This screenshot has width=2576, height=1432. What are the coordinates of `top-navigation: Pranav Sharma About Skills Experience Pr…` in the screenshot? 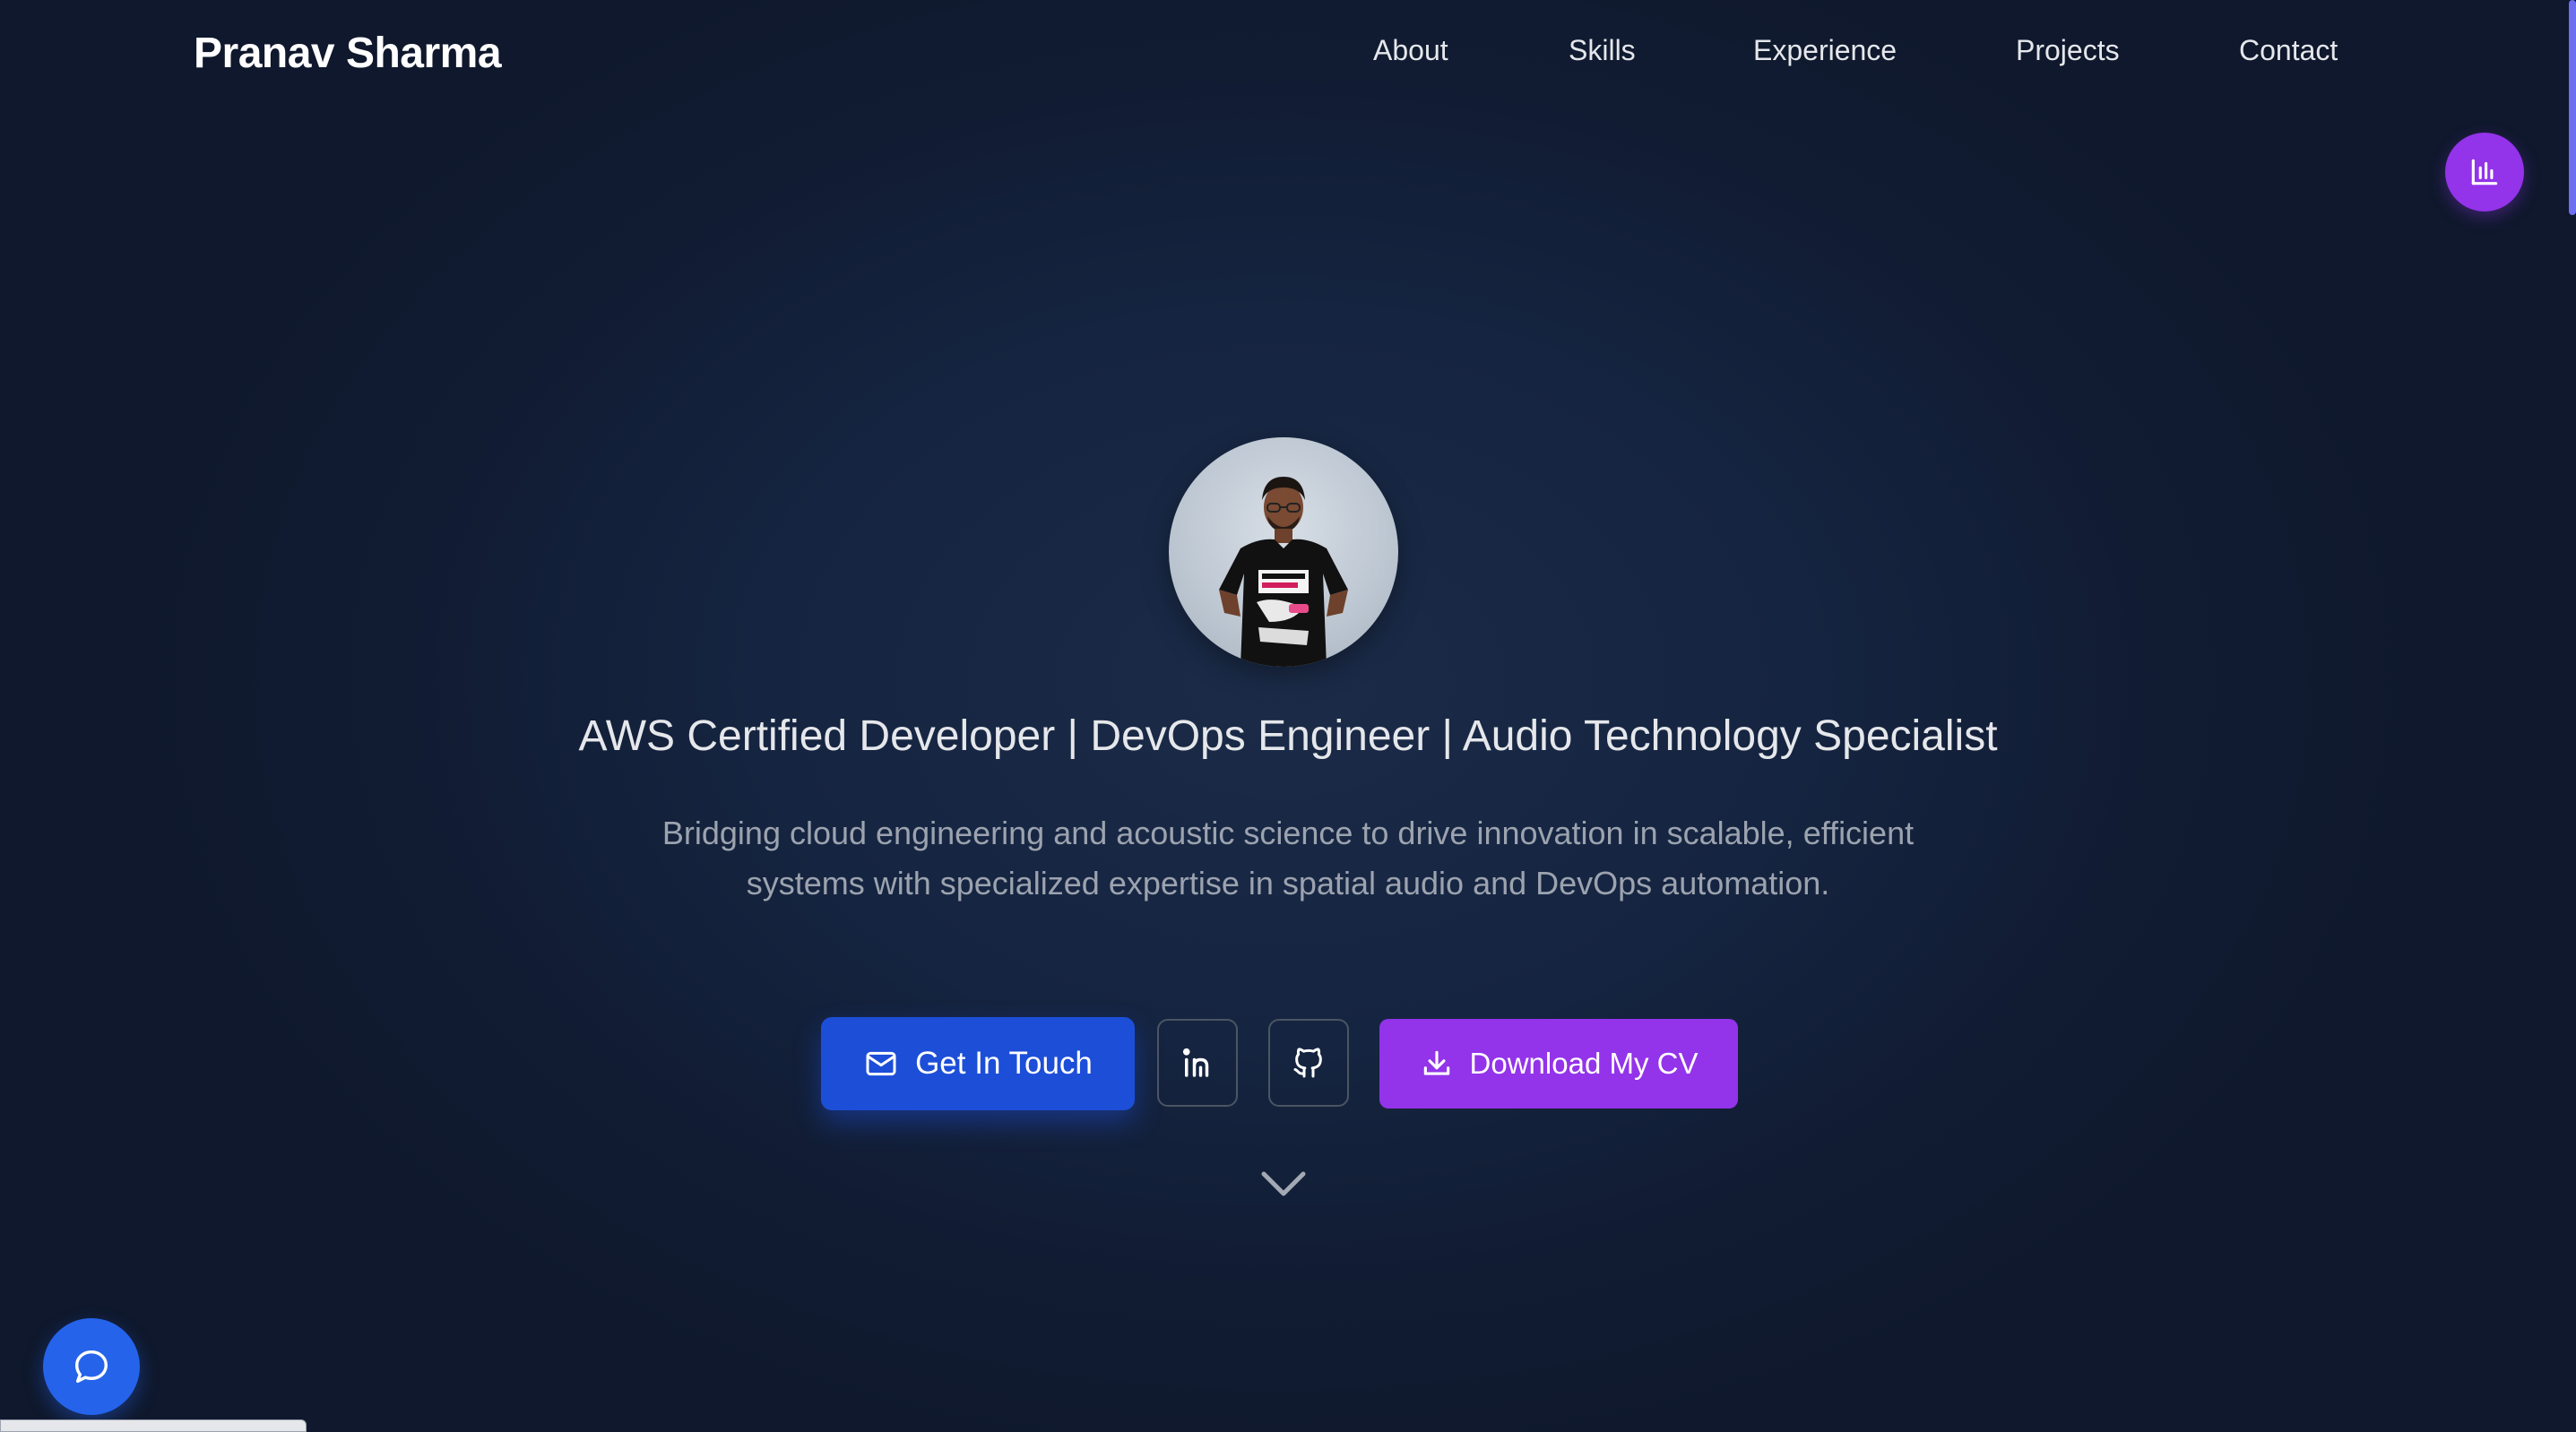 It's located at (1288, 56).